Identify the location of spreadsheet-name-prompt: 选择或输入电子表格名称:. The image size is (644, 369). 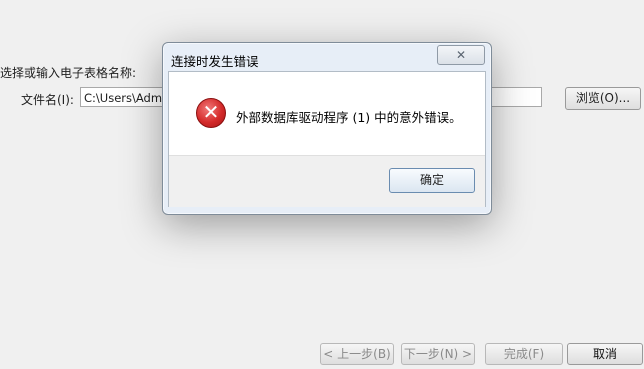
(68, 73).